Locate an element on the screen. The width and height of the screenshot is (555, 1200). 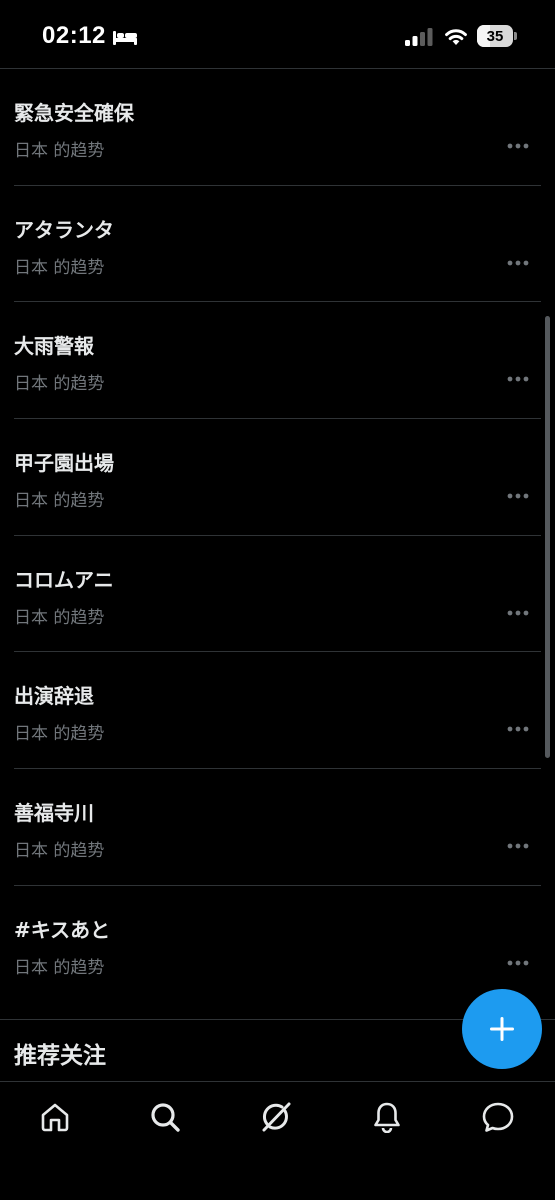
compose-post-button is located at coordinates (502, 1029).